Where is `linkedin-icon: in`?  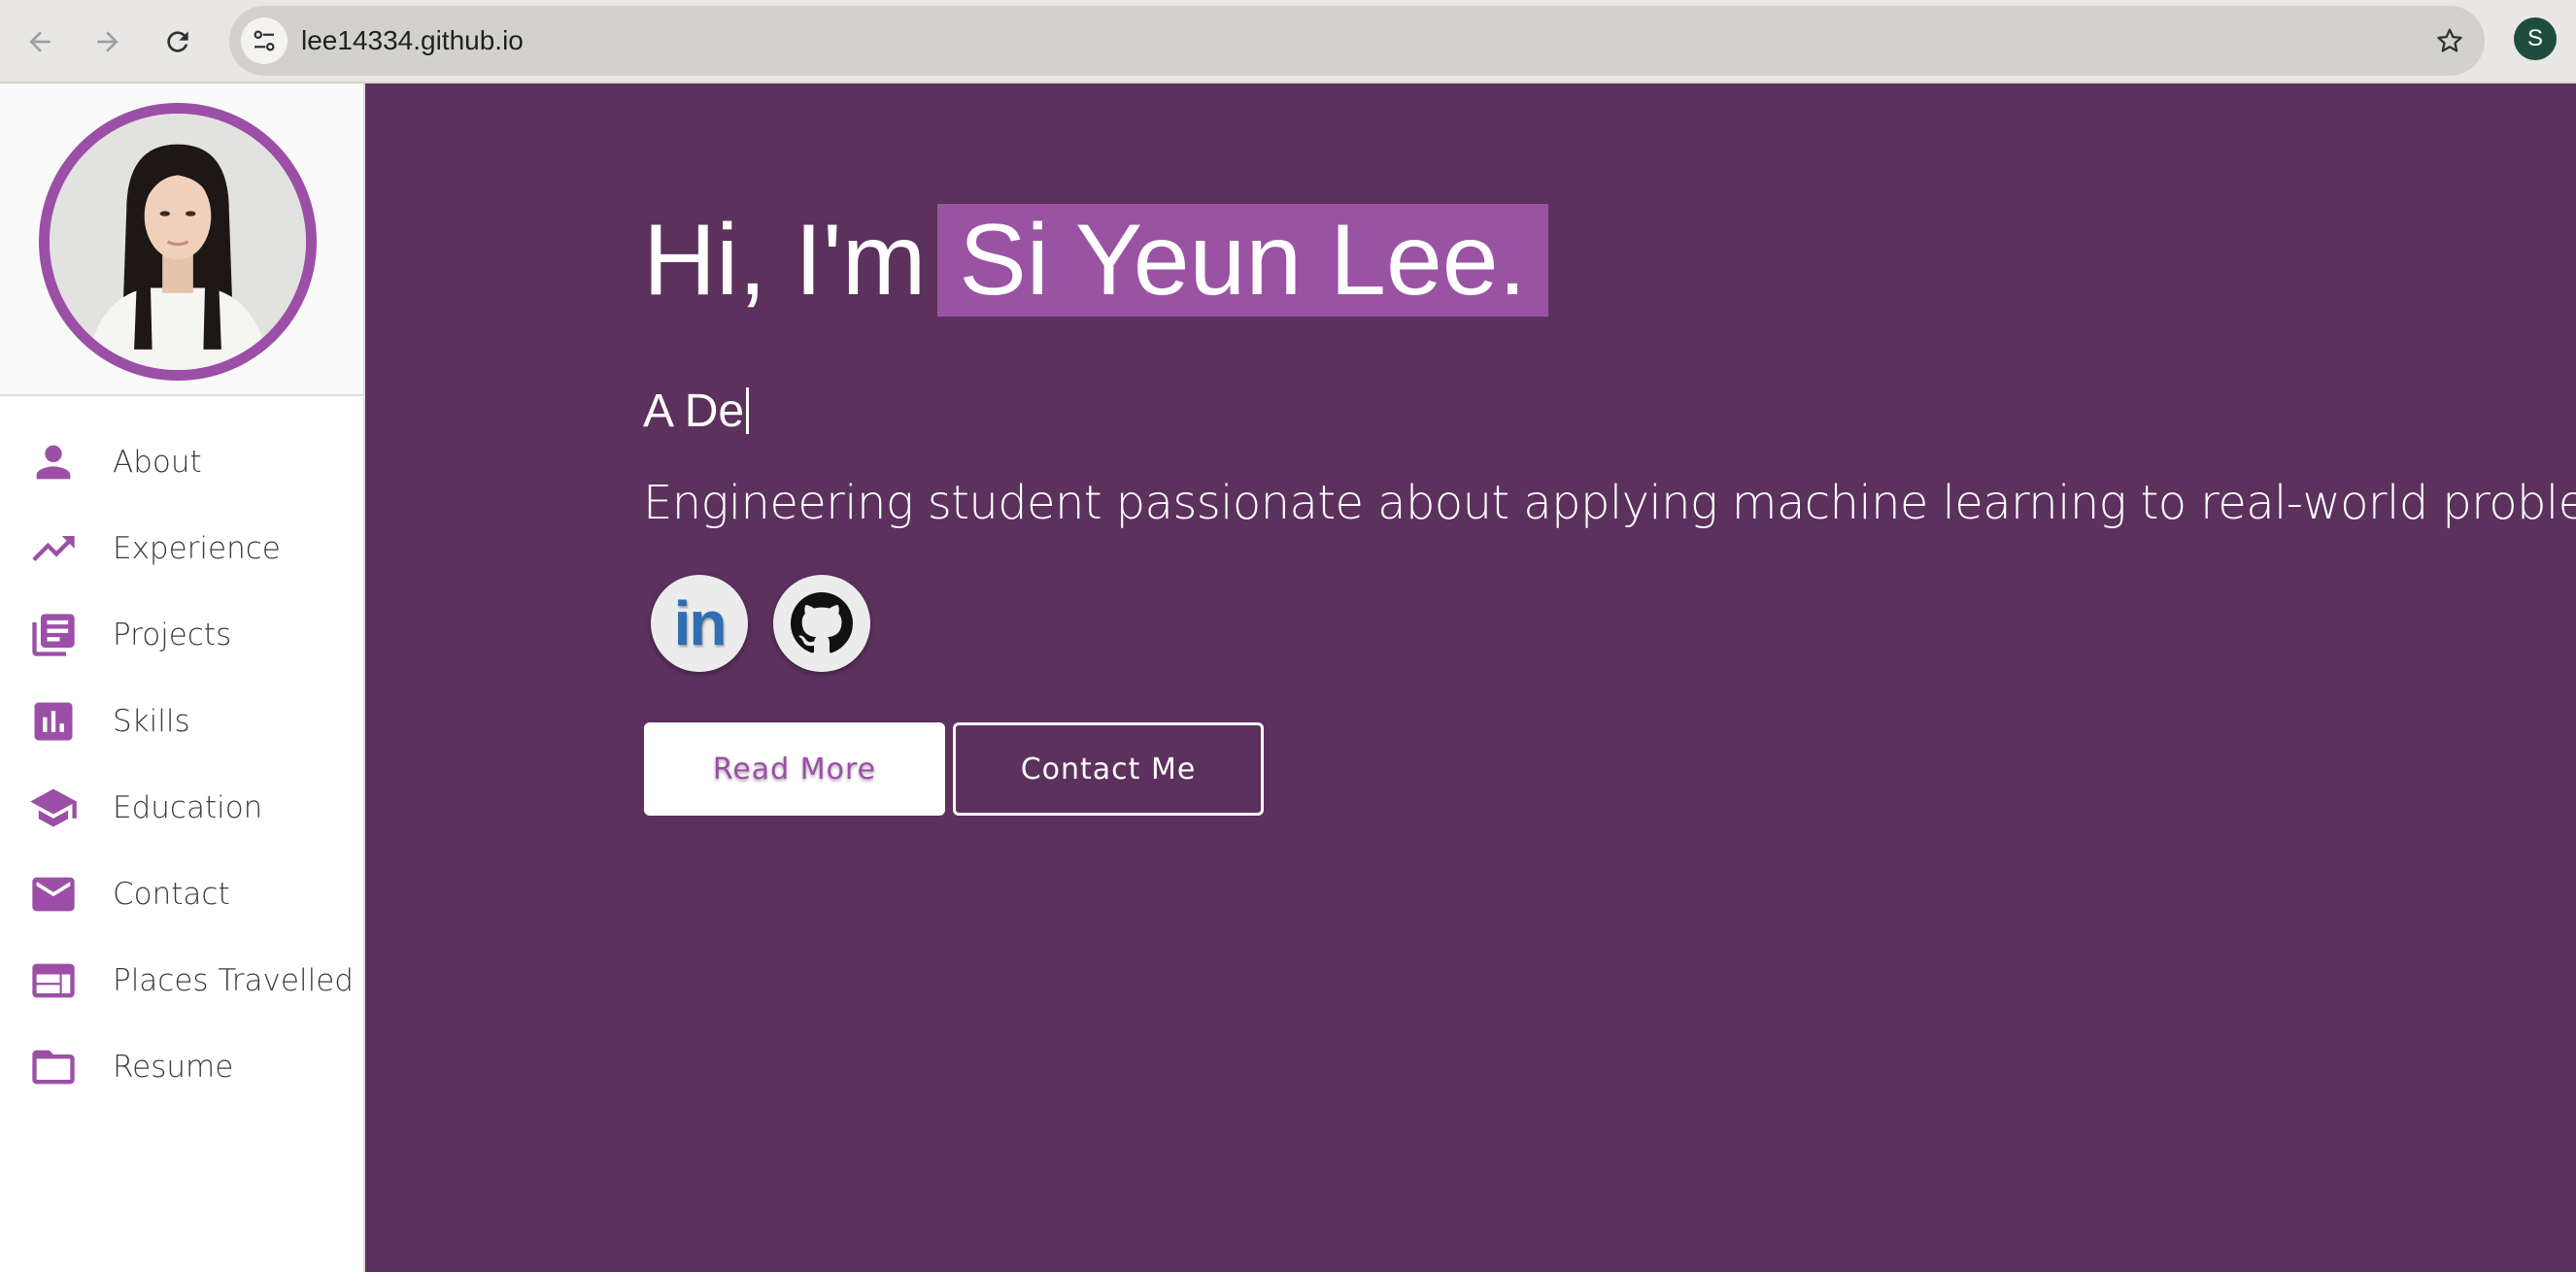
linkedin-icon: in is located at coordinates (700, 623).